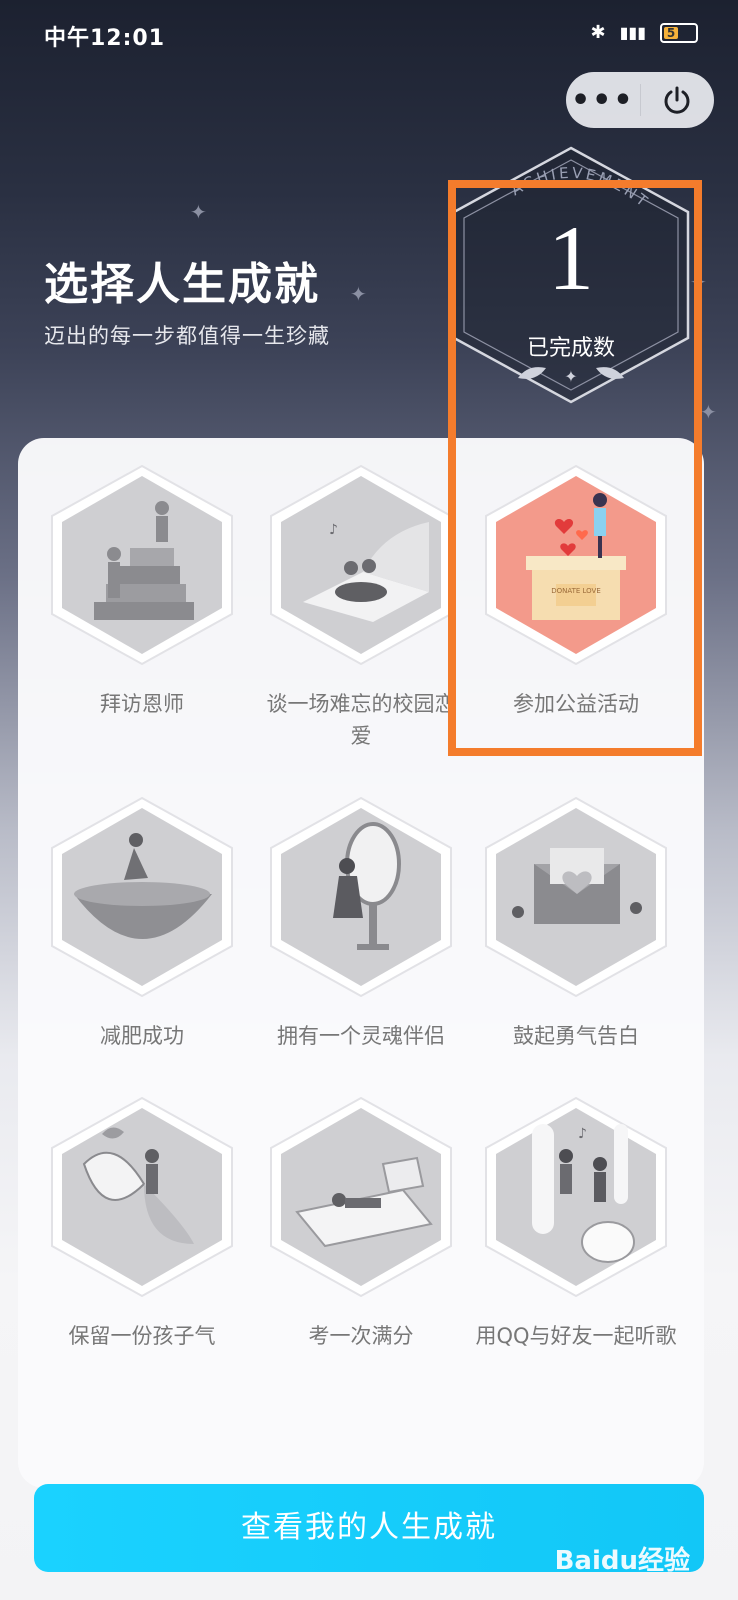  What do you see at coordinates (622, 1561) in the screenshot?
I see `watermark: Baidu经验` at bounding box center [622, 1561].